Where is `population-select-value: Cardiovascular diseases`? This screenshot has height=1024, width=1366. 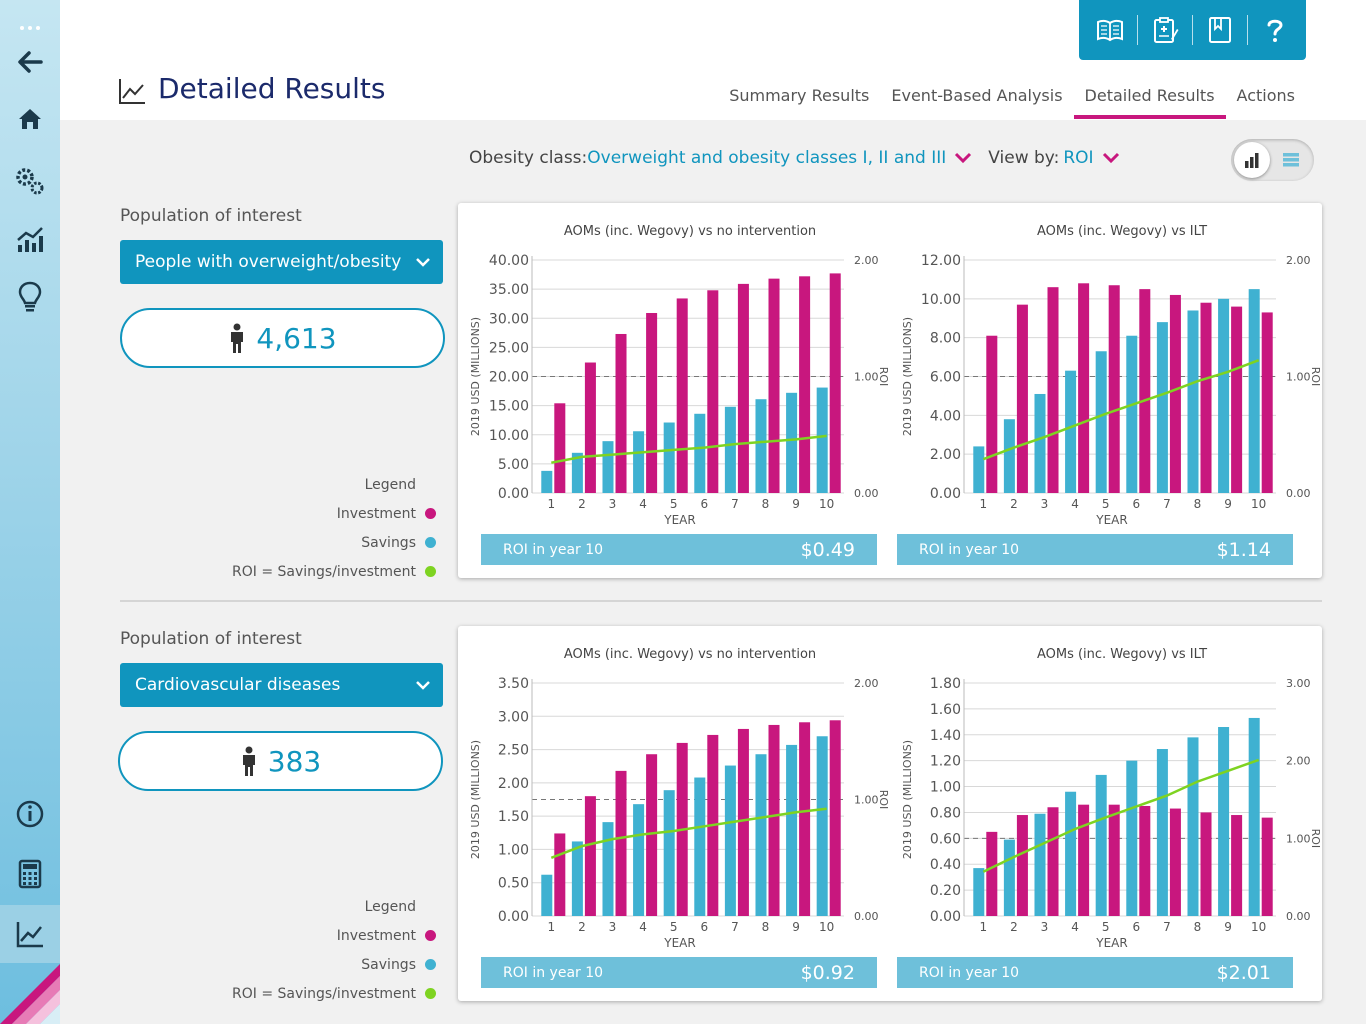
population-select-value: Cardiovascular diseases is located at coordinates (238, 685).